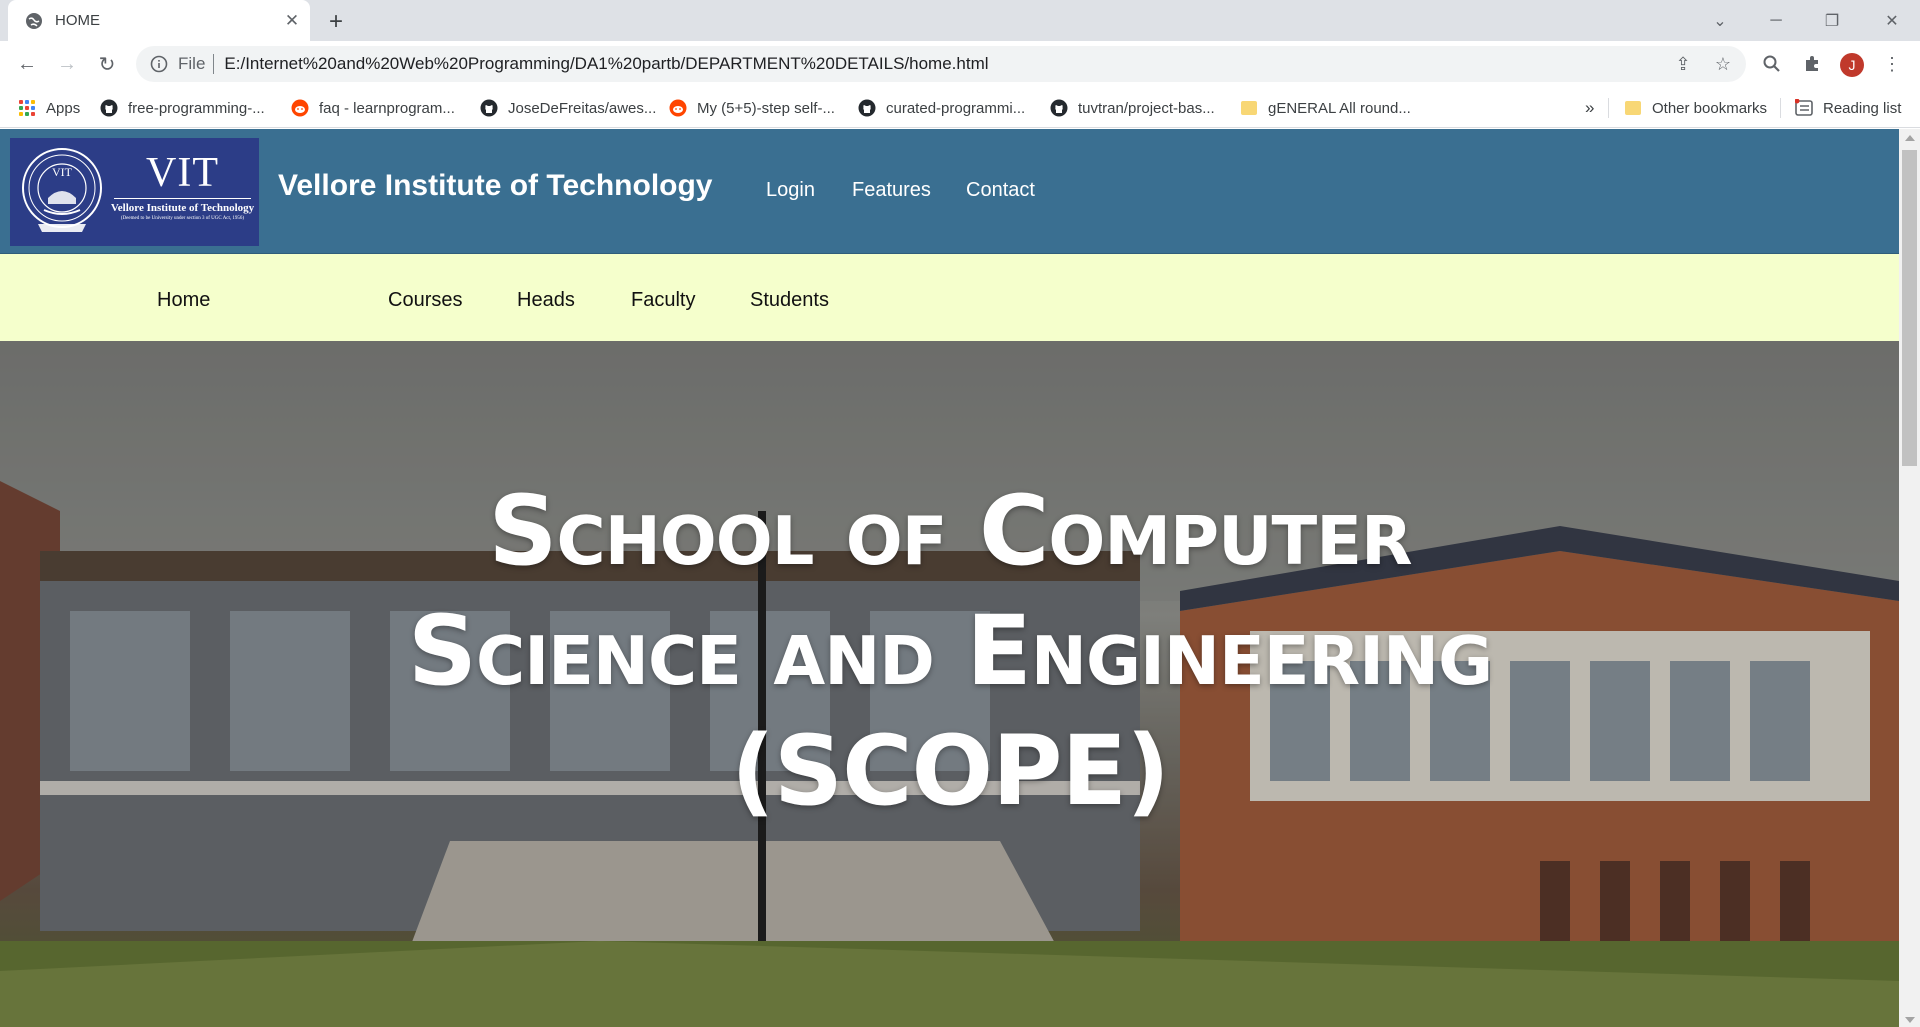  I want to click on close-window-icon: ✕, so click(1892, 20).